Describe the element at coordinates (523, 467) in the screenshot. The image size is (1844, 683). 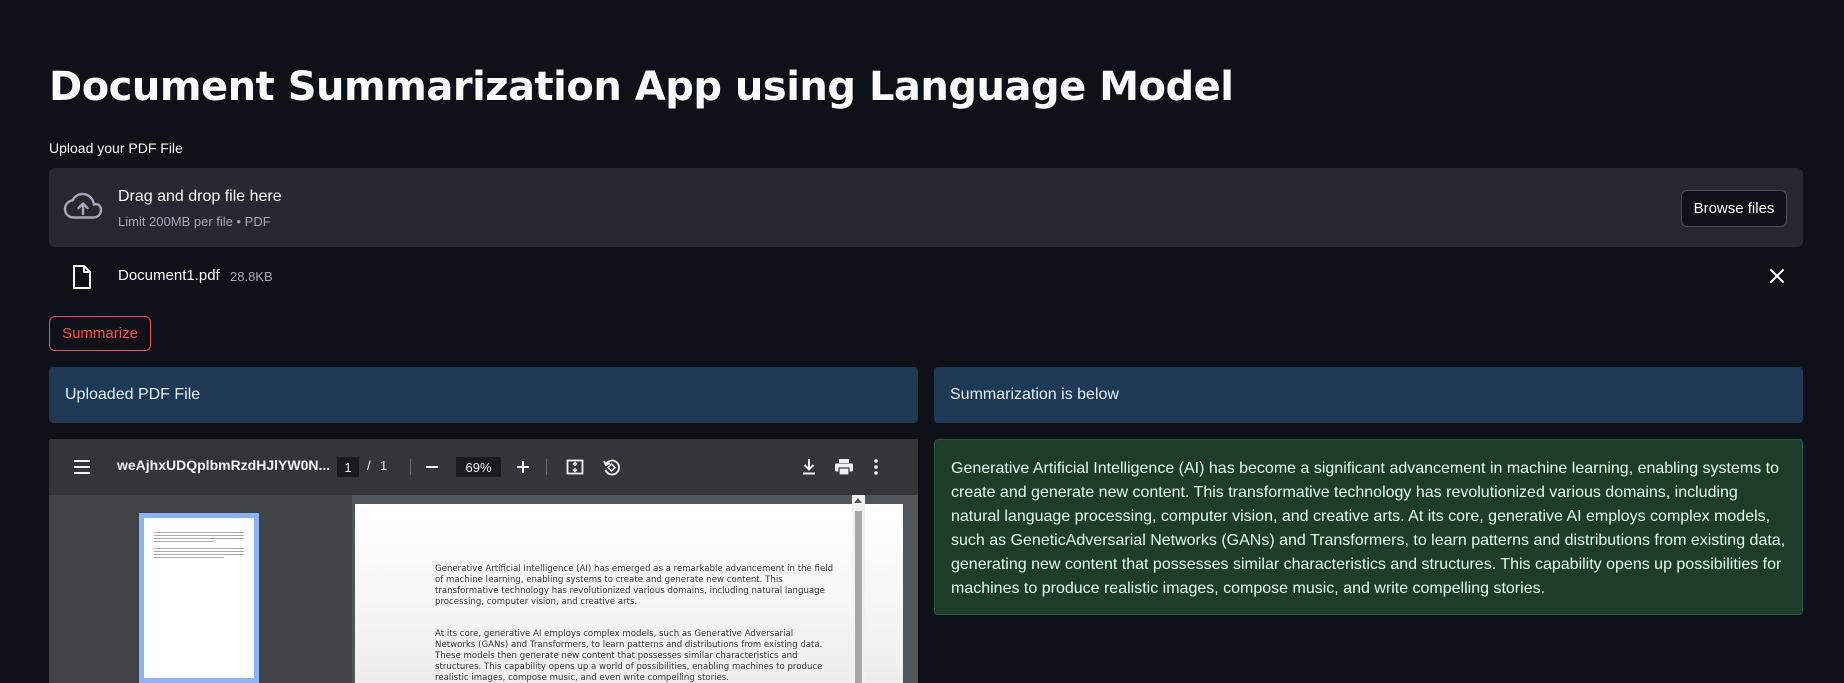
I see `zoom-in-icon` at that location.